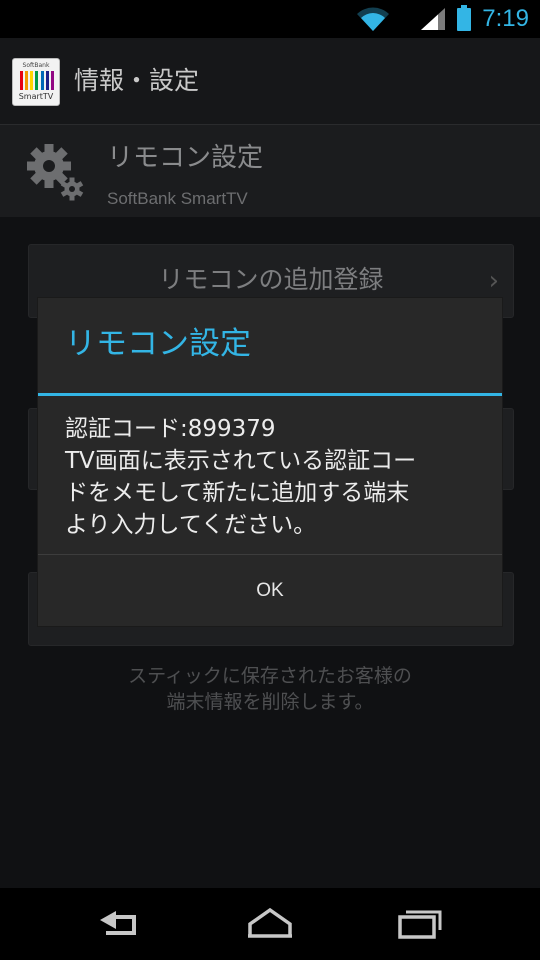  Describe the element at coordinates (170, 429) in the screenshot. I see `auth-code-line: 認証コード:899379` at that location.